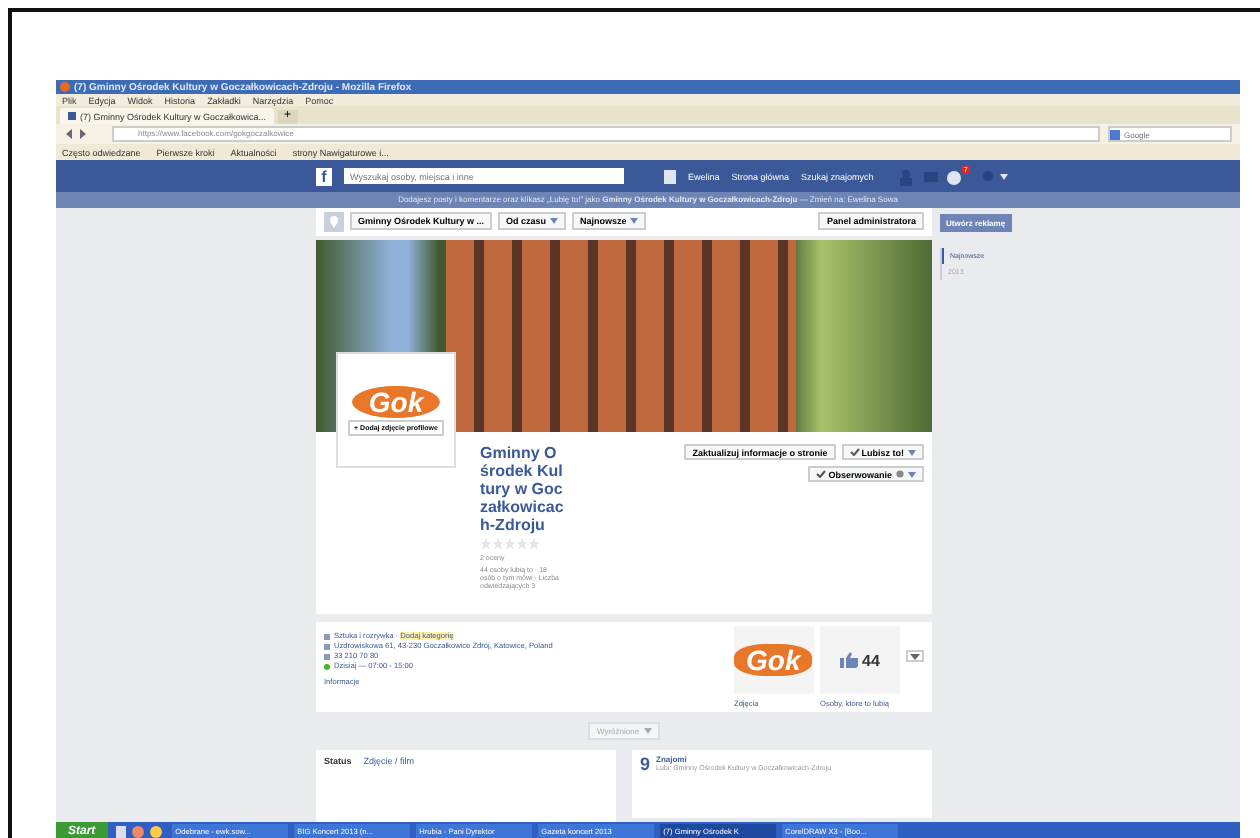 This screenshot has height=838, width=1260. Describe the element at coordinates (849, 660) in the screenshot. I see `thumbs-up-icon` at that location.